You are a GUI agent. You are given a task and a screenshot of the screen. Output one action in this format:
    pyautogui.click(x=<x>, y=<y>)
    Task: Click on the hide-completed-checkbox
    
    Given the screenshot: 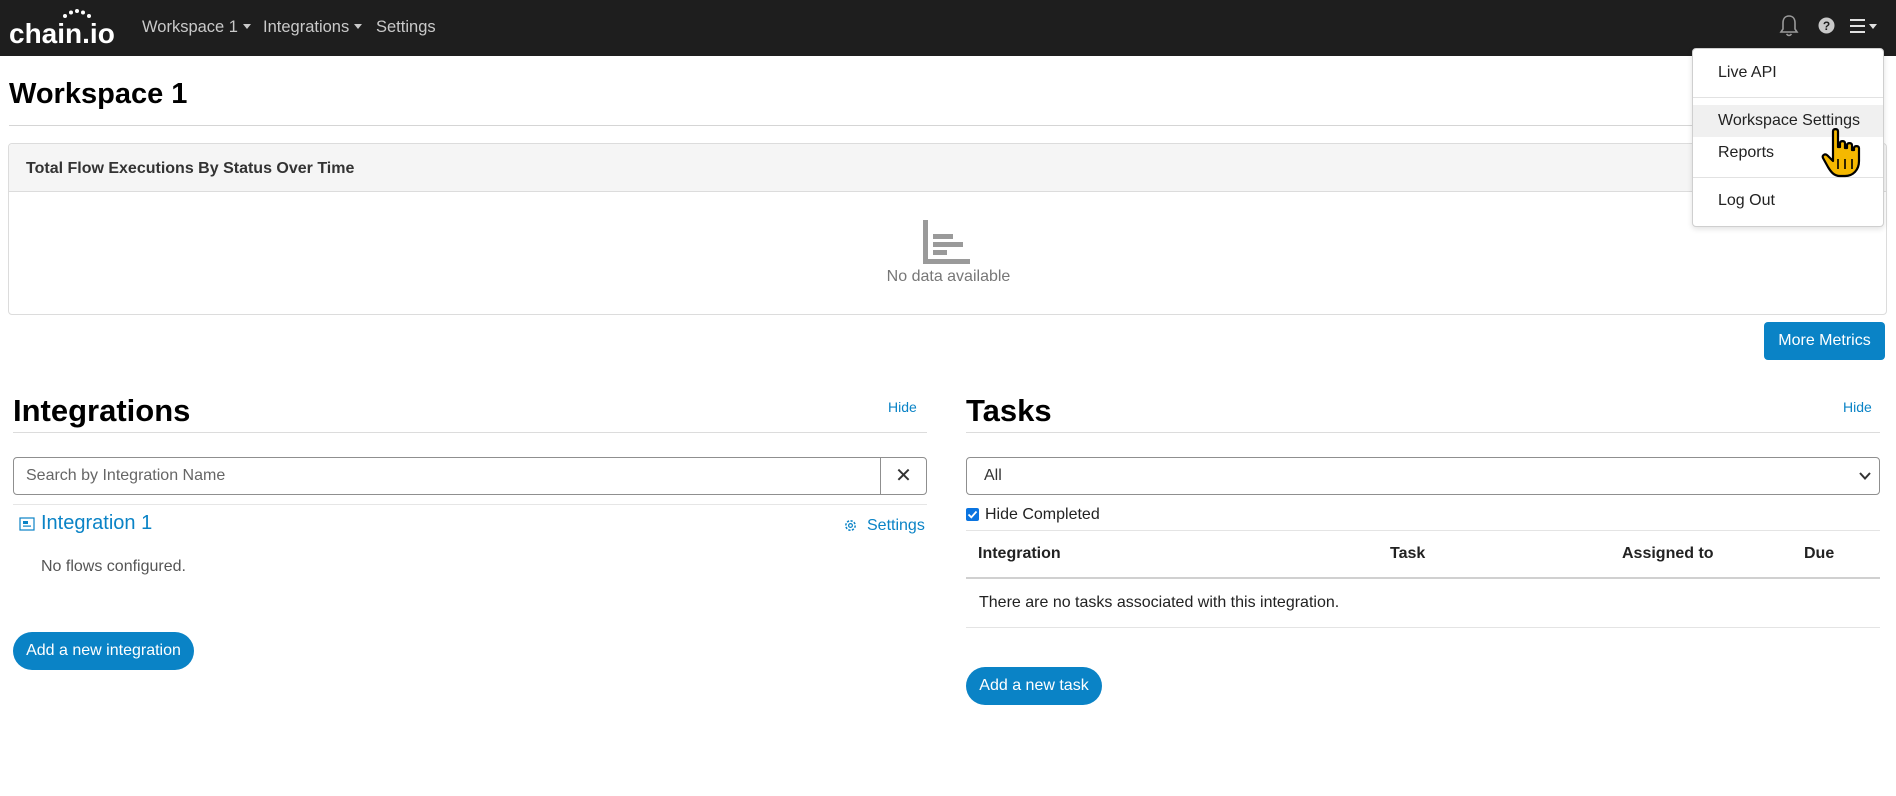 What is the action you would take?
    pyautogui.click(x=972, y=514)
    